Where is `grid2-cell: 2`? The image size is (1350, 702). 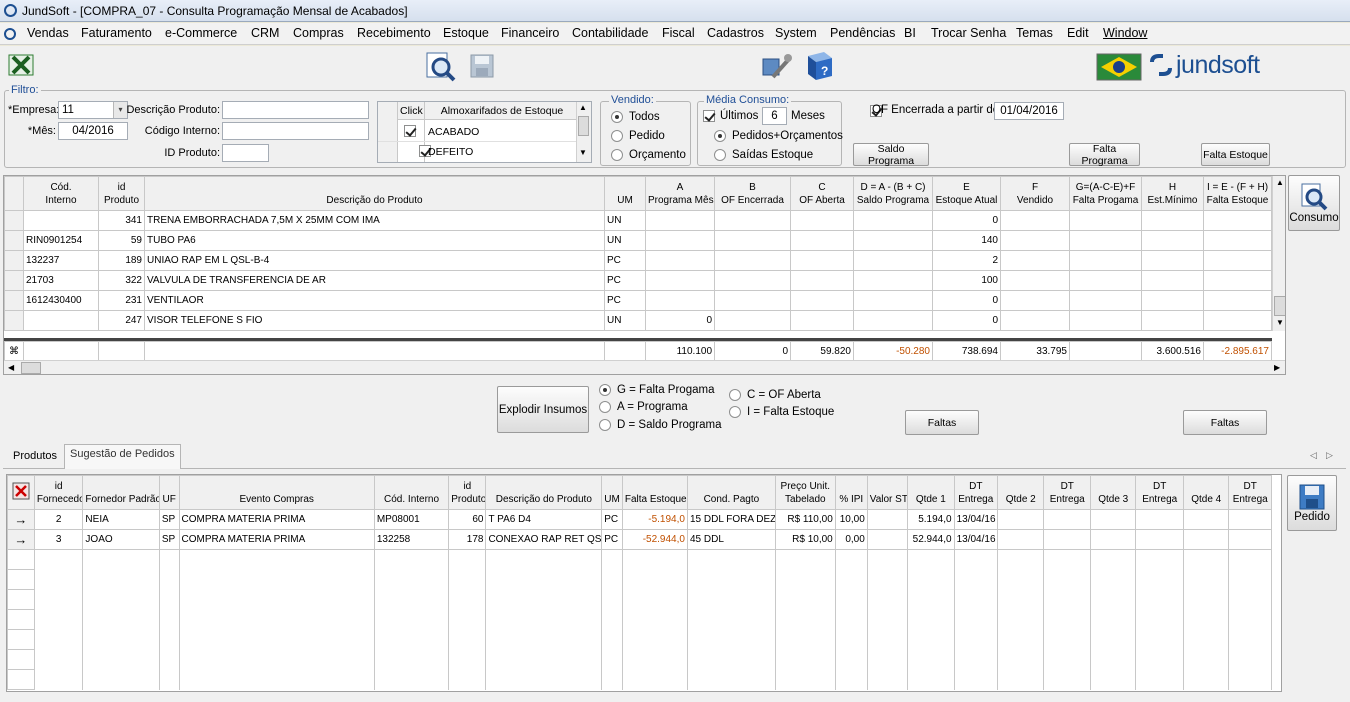
grid2-cell: 2 is located at coordinates (58, 519).